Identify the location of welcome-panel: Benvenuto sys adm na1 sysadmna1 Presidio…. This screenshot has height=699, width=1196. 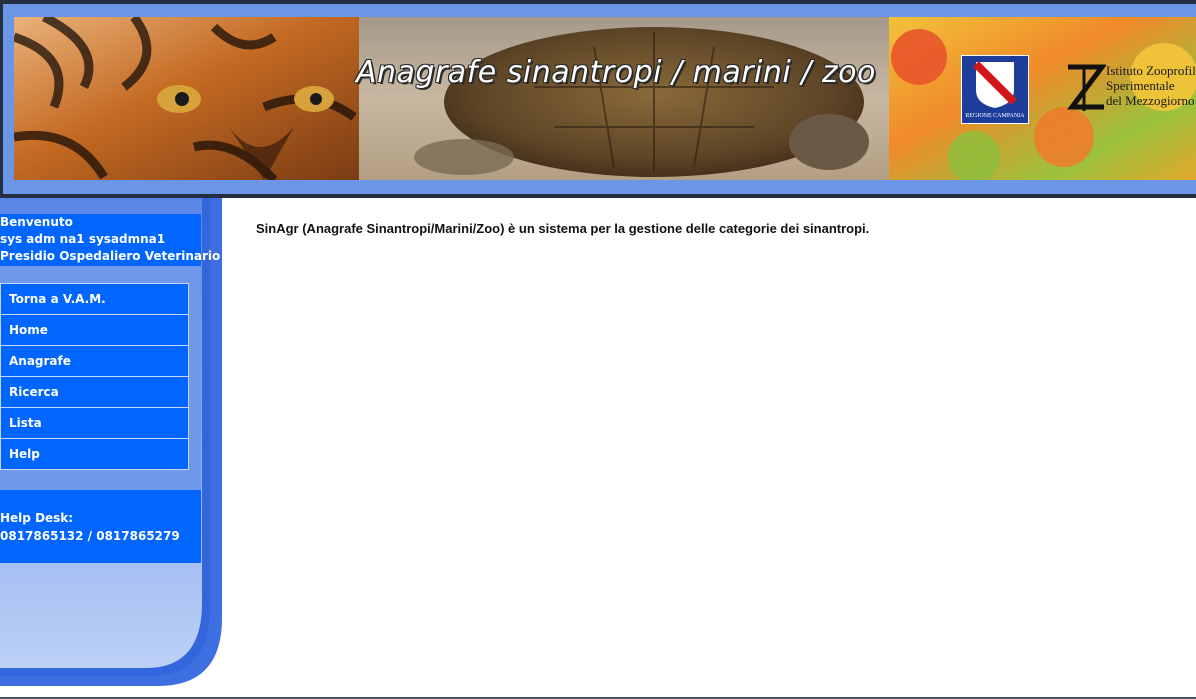
(110, 240).